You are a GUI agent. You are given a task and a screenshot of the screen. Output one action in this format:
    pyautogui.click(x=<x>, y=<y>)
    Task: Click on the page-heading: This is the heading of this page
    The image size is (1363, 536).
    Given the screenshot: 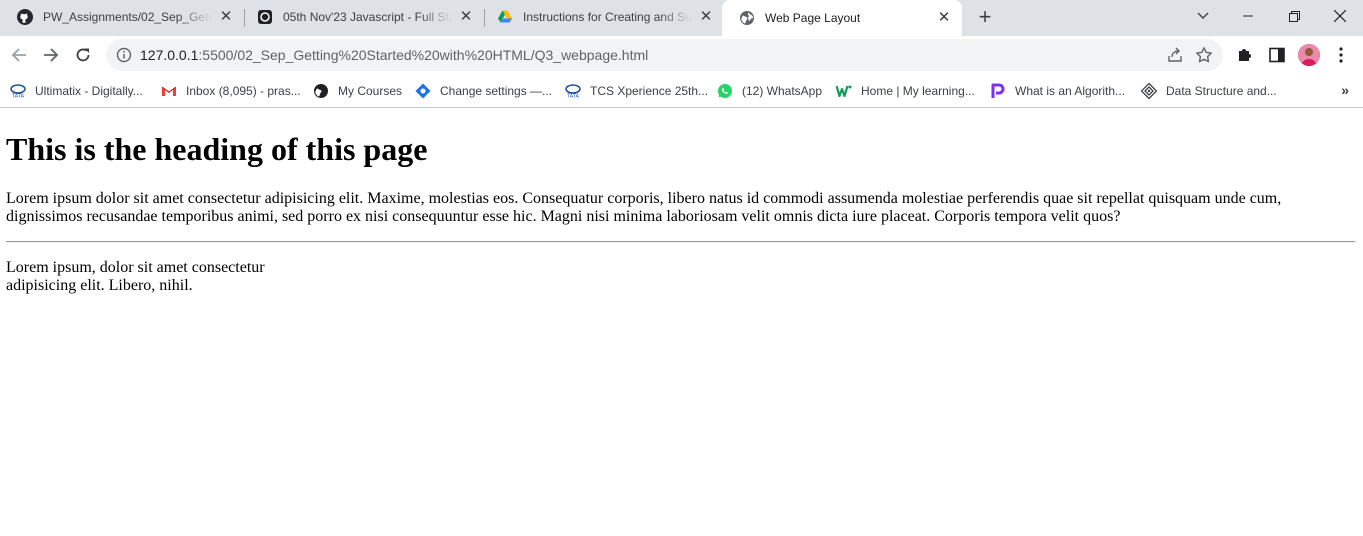 What is the action you would take?
    pyautogui.click(x=217, y=149)
    